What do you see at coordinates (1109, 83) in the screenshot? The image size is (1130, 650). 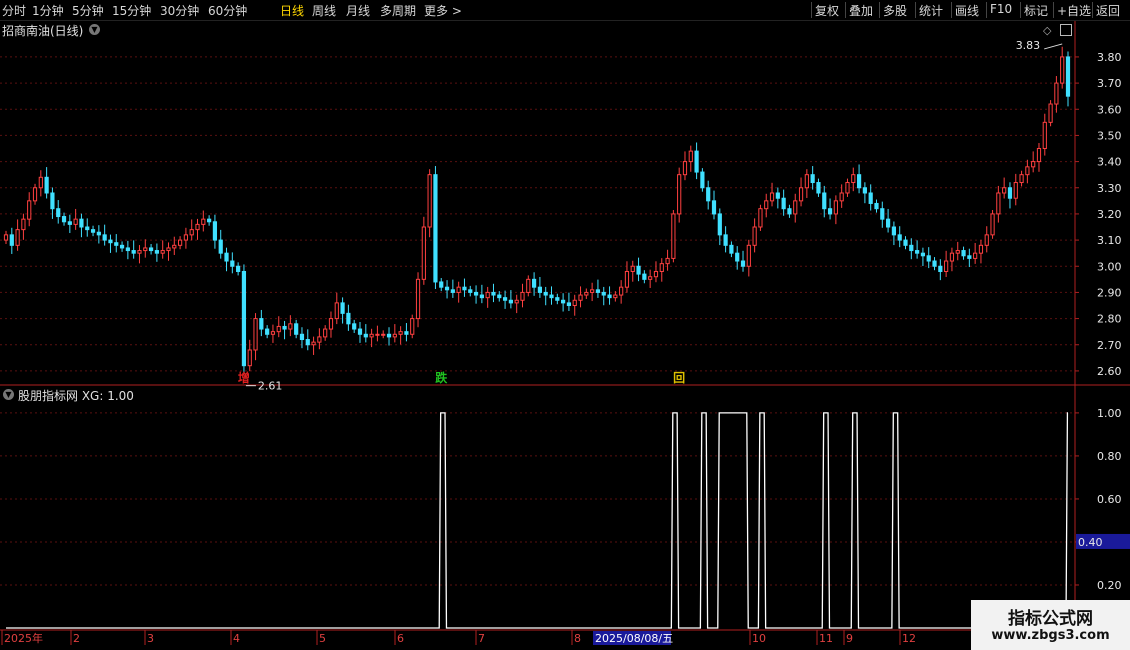 I see `price-tick-label: 3.70` at bounding box center [1109, 83].